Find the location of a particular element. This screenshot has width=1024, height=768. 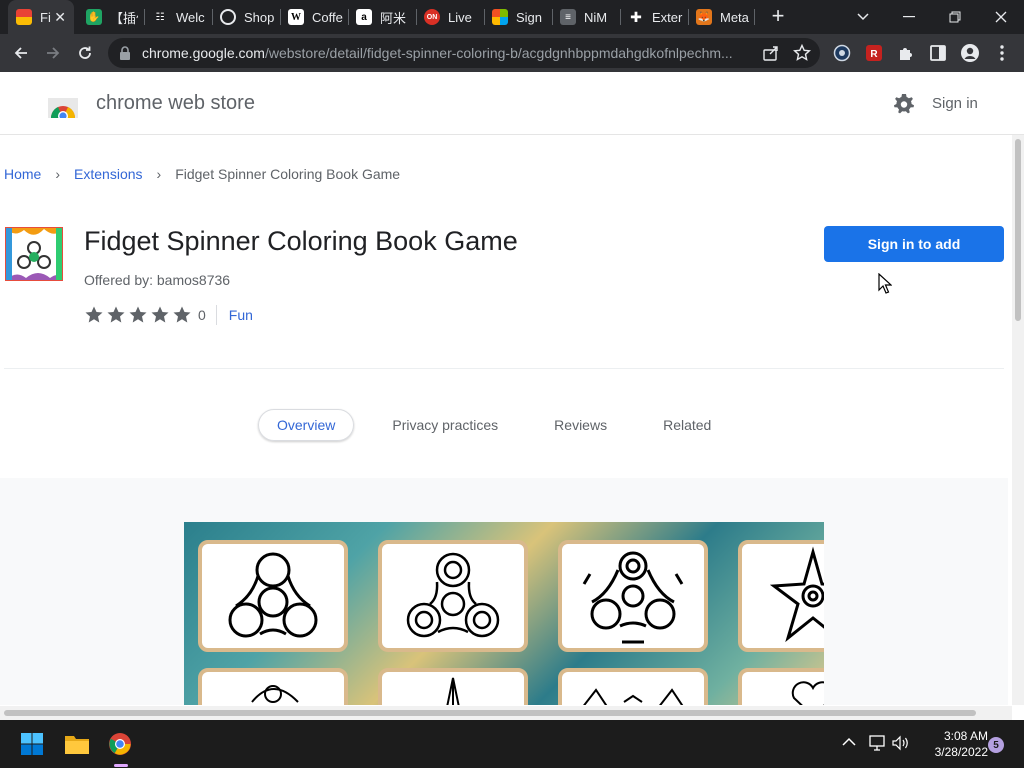

category-link: Fun is located at coordinates (241, 315).